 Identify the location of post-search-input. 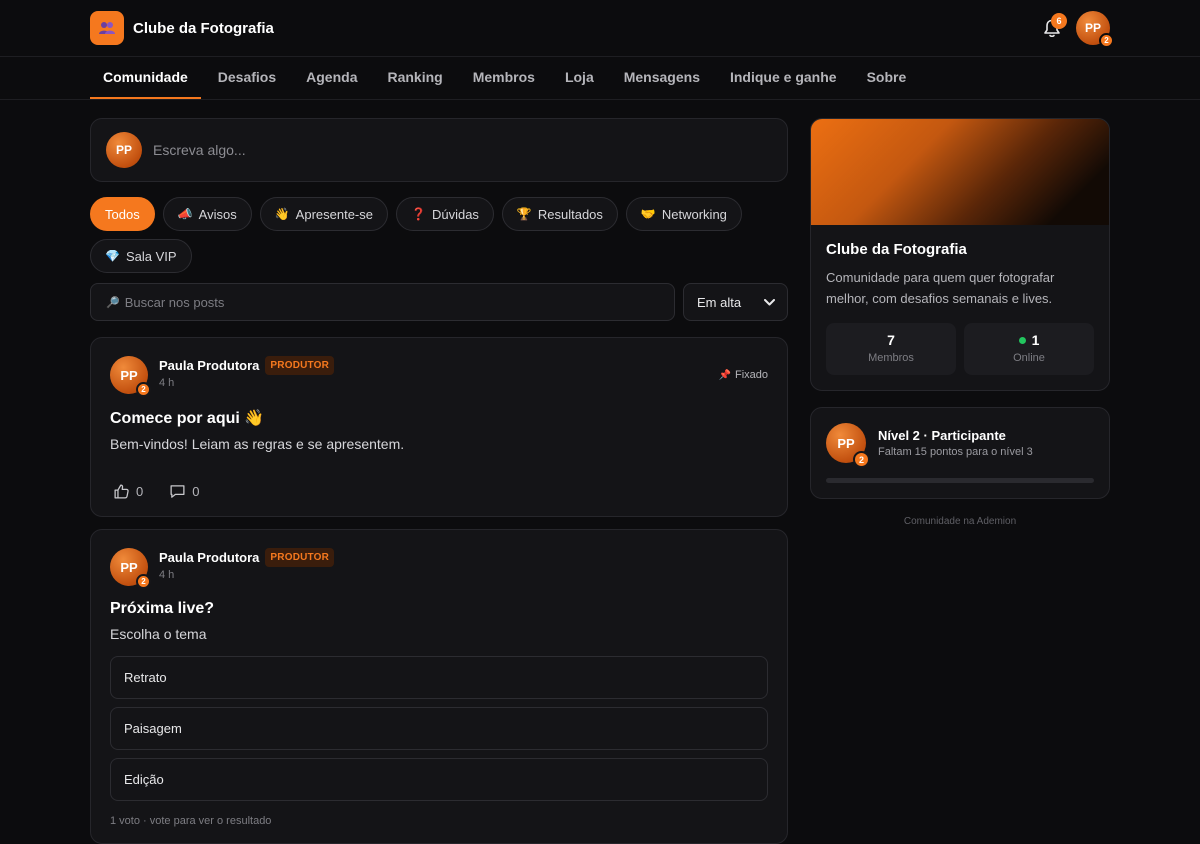
(391, 302).